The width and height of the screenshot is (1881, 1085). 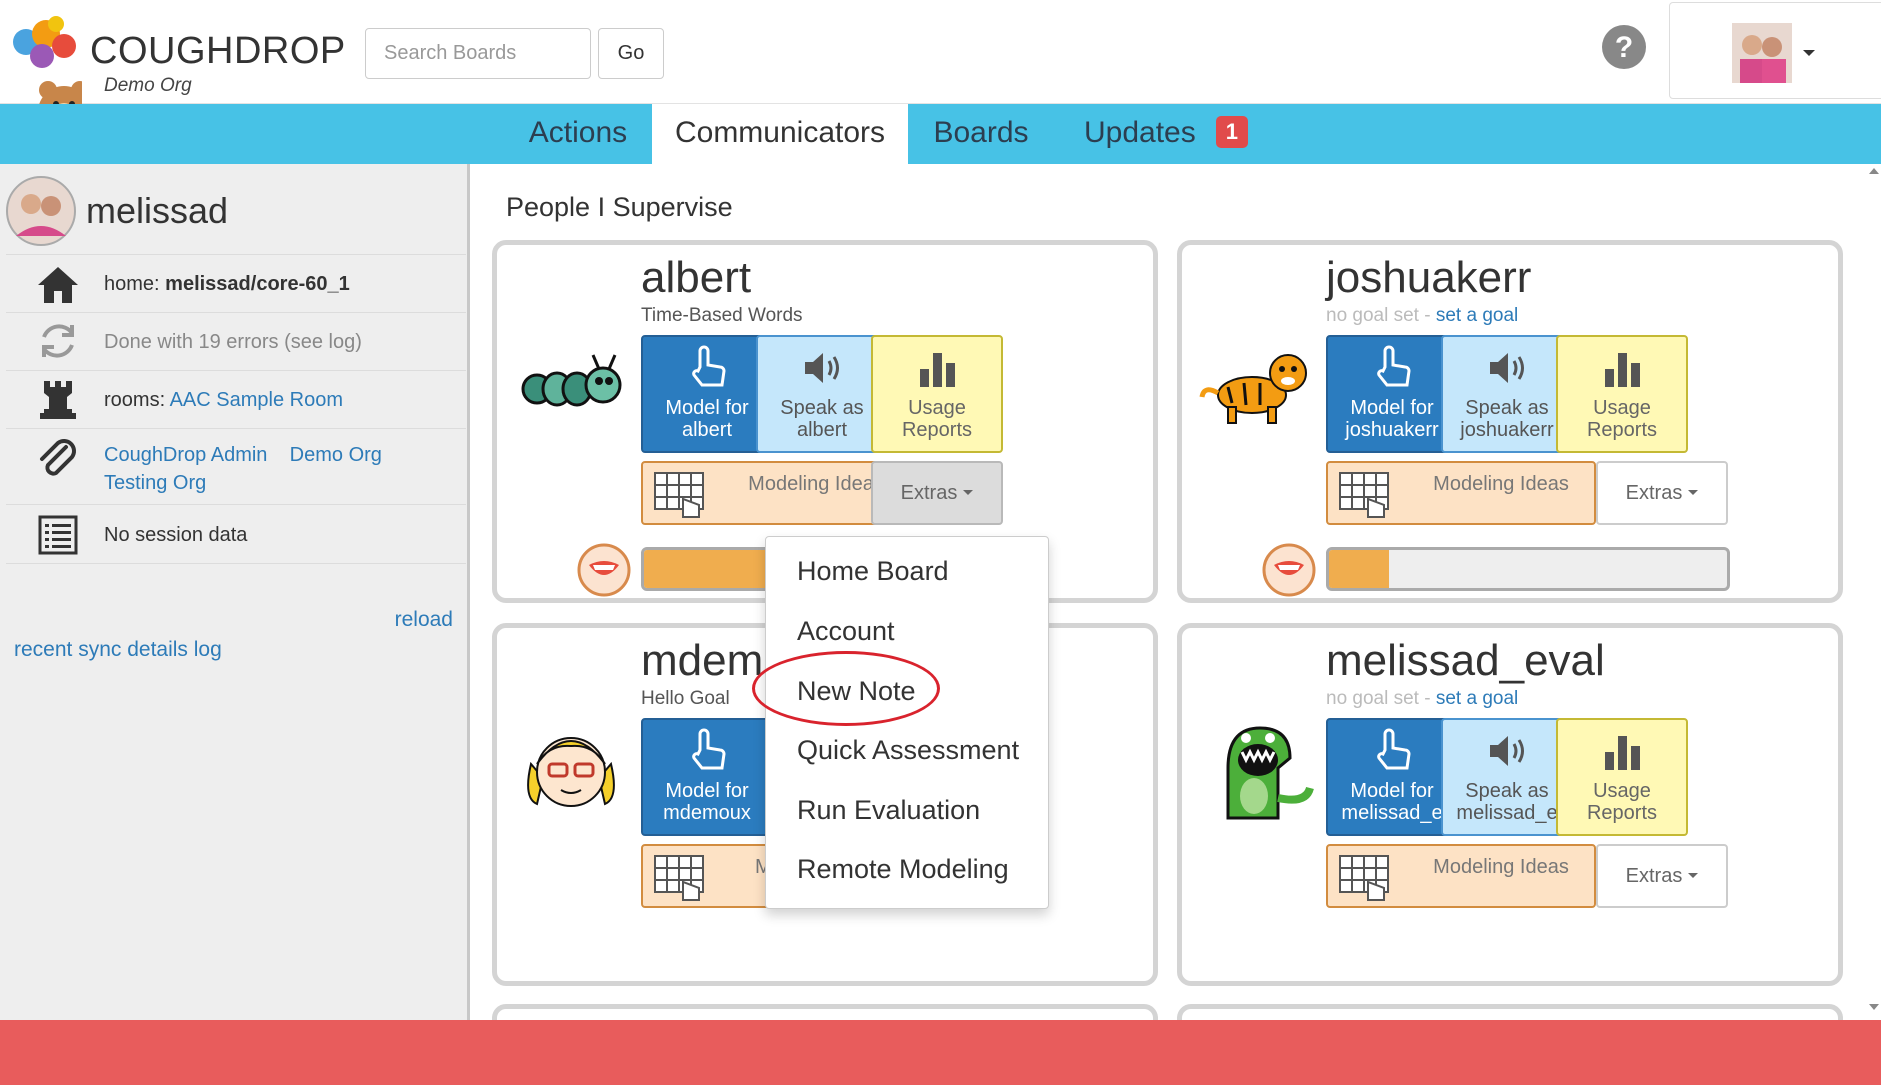 I want to click on communicator-name: mdem, so click(x=702, y=661).